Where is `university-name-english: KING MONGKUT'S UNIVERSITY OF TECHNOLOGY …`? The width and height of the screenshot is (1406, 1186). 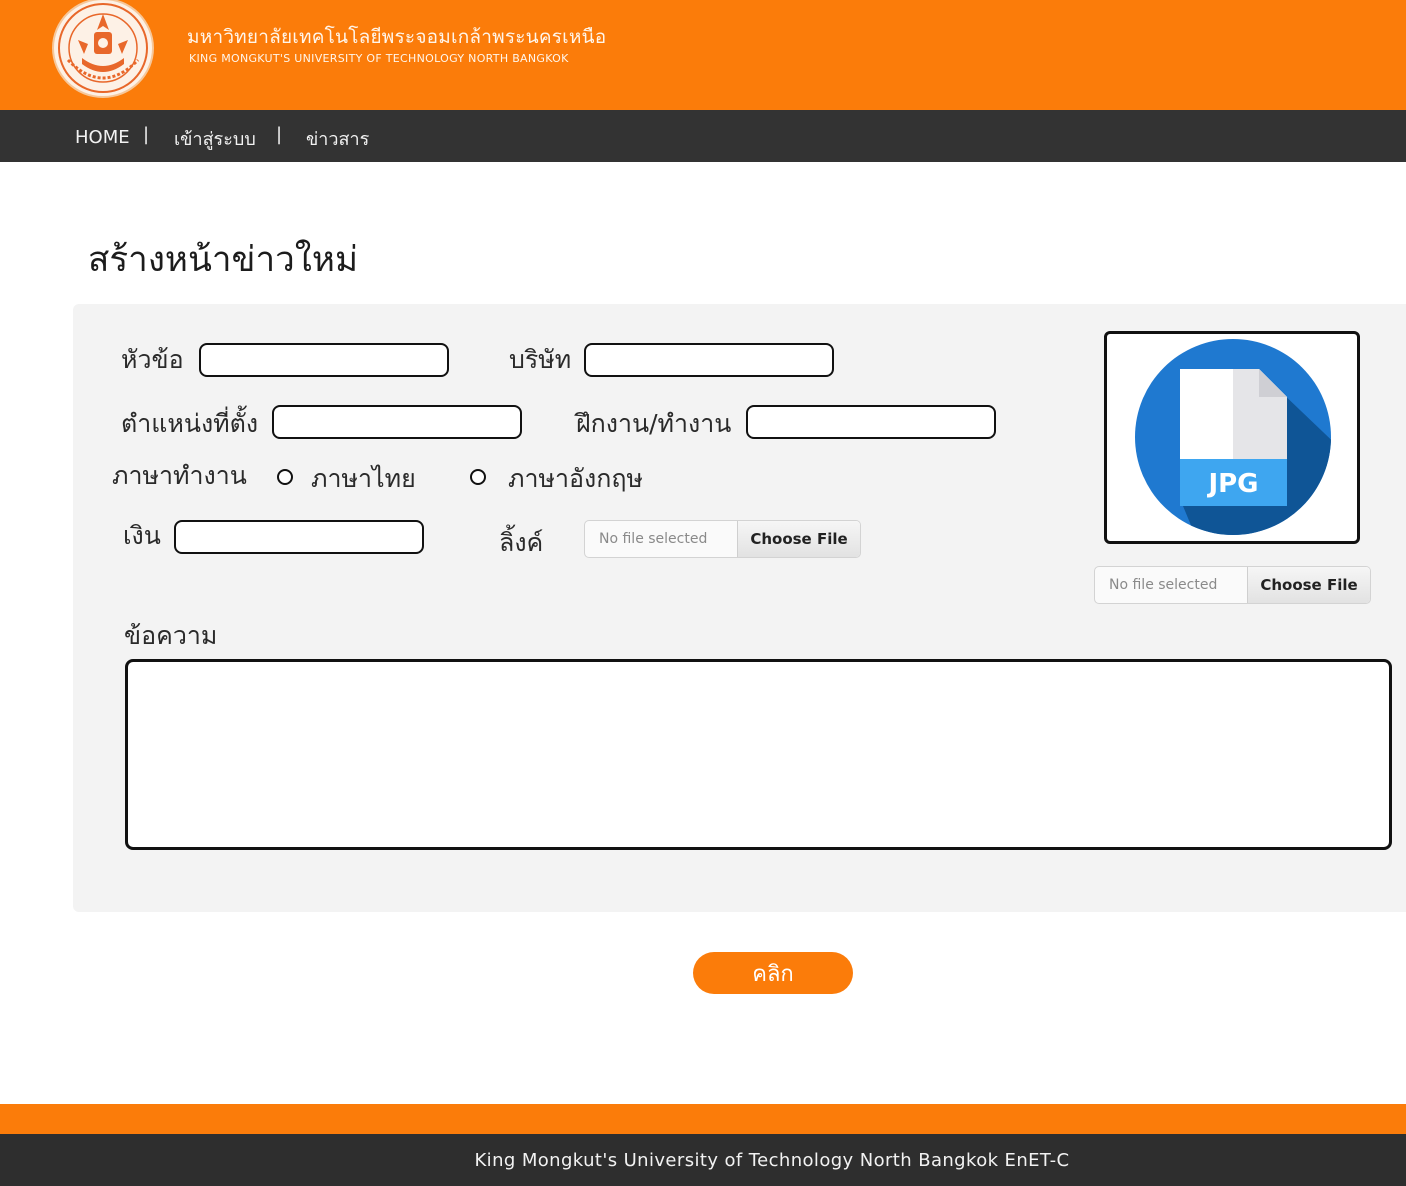
university-name-english: KING MONGKUT'S UNIVERSITY OF TECHNOLOGY … is located at coordinates (379, 58).